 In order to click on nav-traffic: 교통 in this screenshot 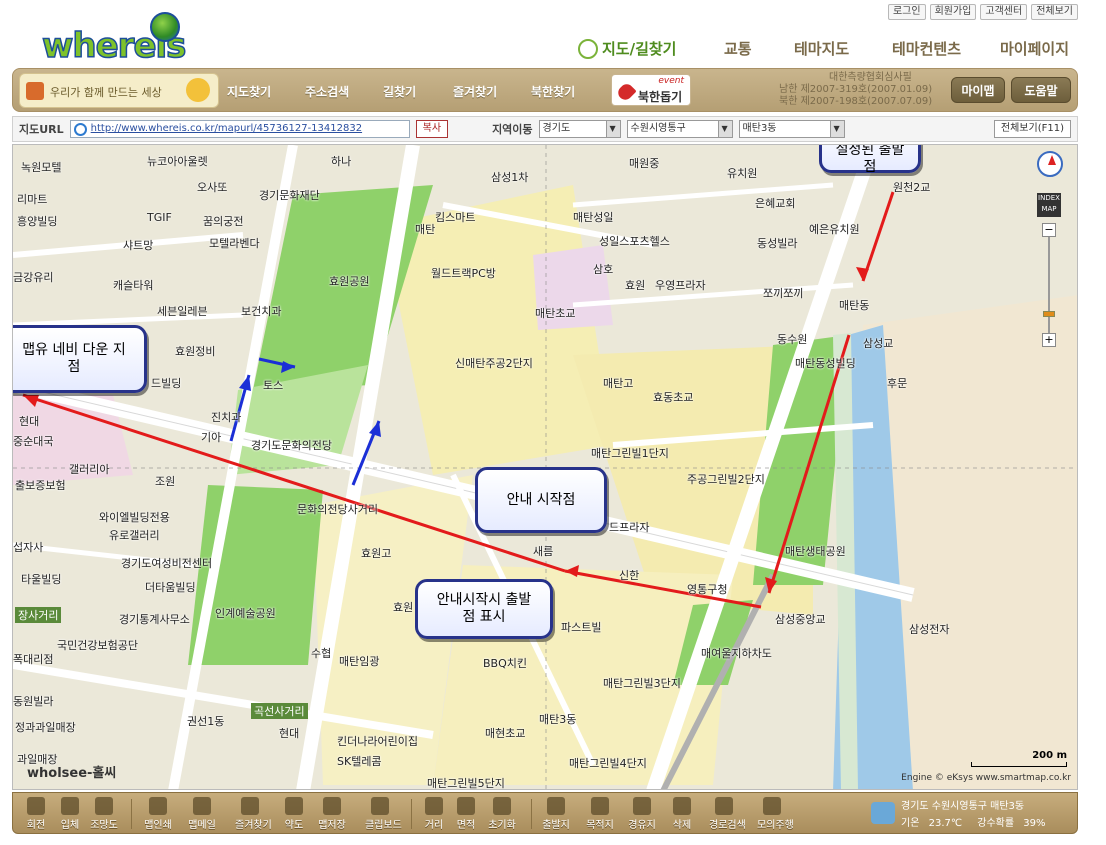, I will do `click(749, 48)`.